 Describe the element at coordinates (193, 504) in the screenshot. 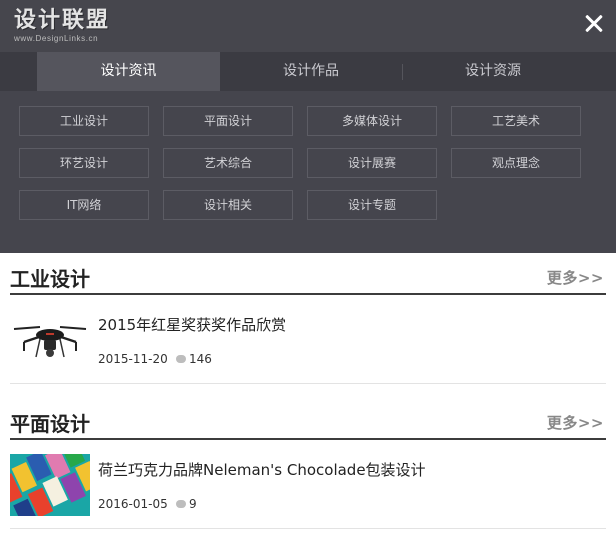

I see `comment-count-value: 9` at that location.